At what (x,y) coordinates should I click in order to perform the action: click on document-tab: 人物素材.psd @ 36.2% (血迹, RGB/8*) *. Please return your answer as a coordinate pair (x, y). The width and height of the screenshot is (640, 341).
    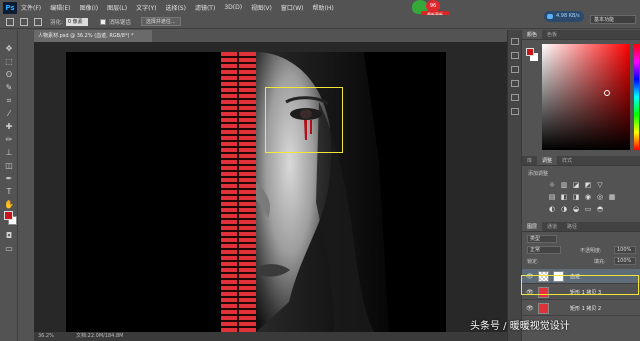
    Looking at the image, I should click on (93, 36).